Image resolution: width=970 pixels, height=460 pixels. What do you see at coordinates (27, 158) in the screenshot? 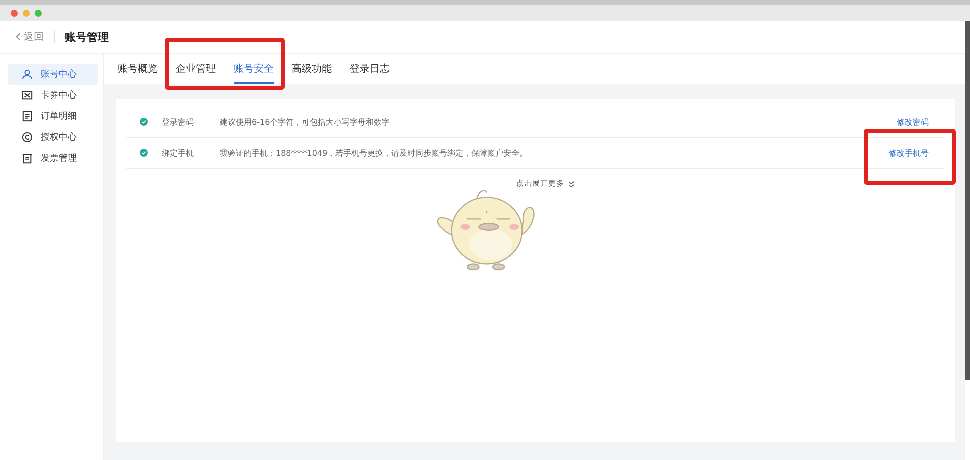
I see `receipt-icon` at bounding box center [27, 158].